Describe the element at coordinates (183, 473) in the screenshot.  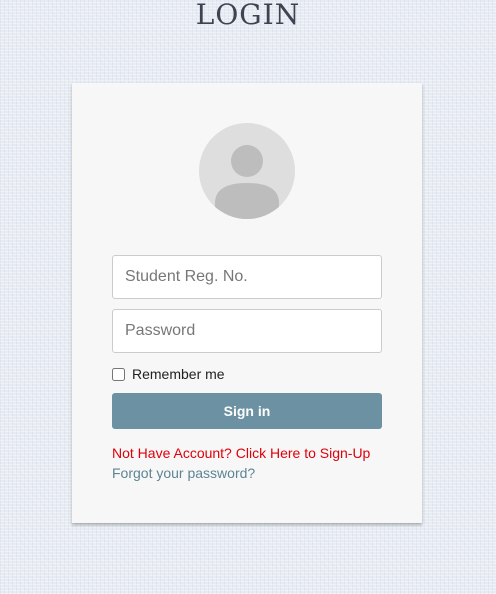
I see `forgot-password-link: Forgot your password?` at that location.